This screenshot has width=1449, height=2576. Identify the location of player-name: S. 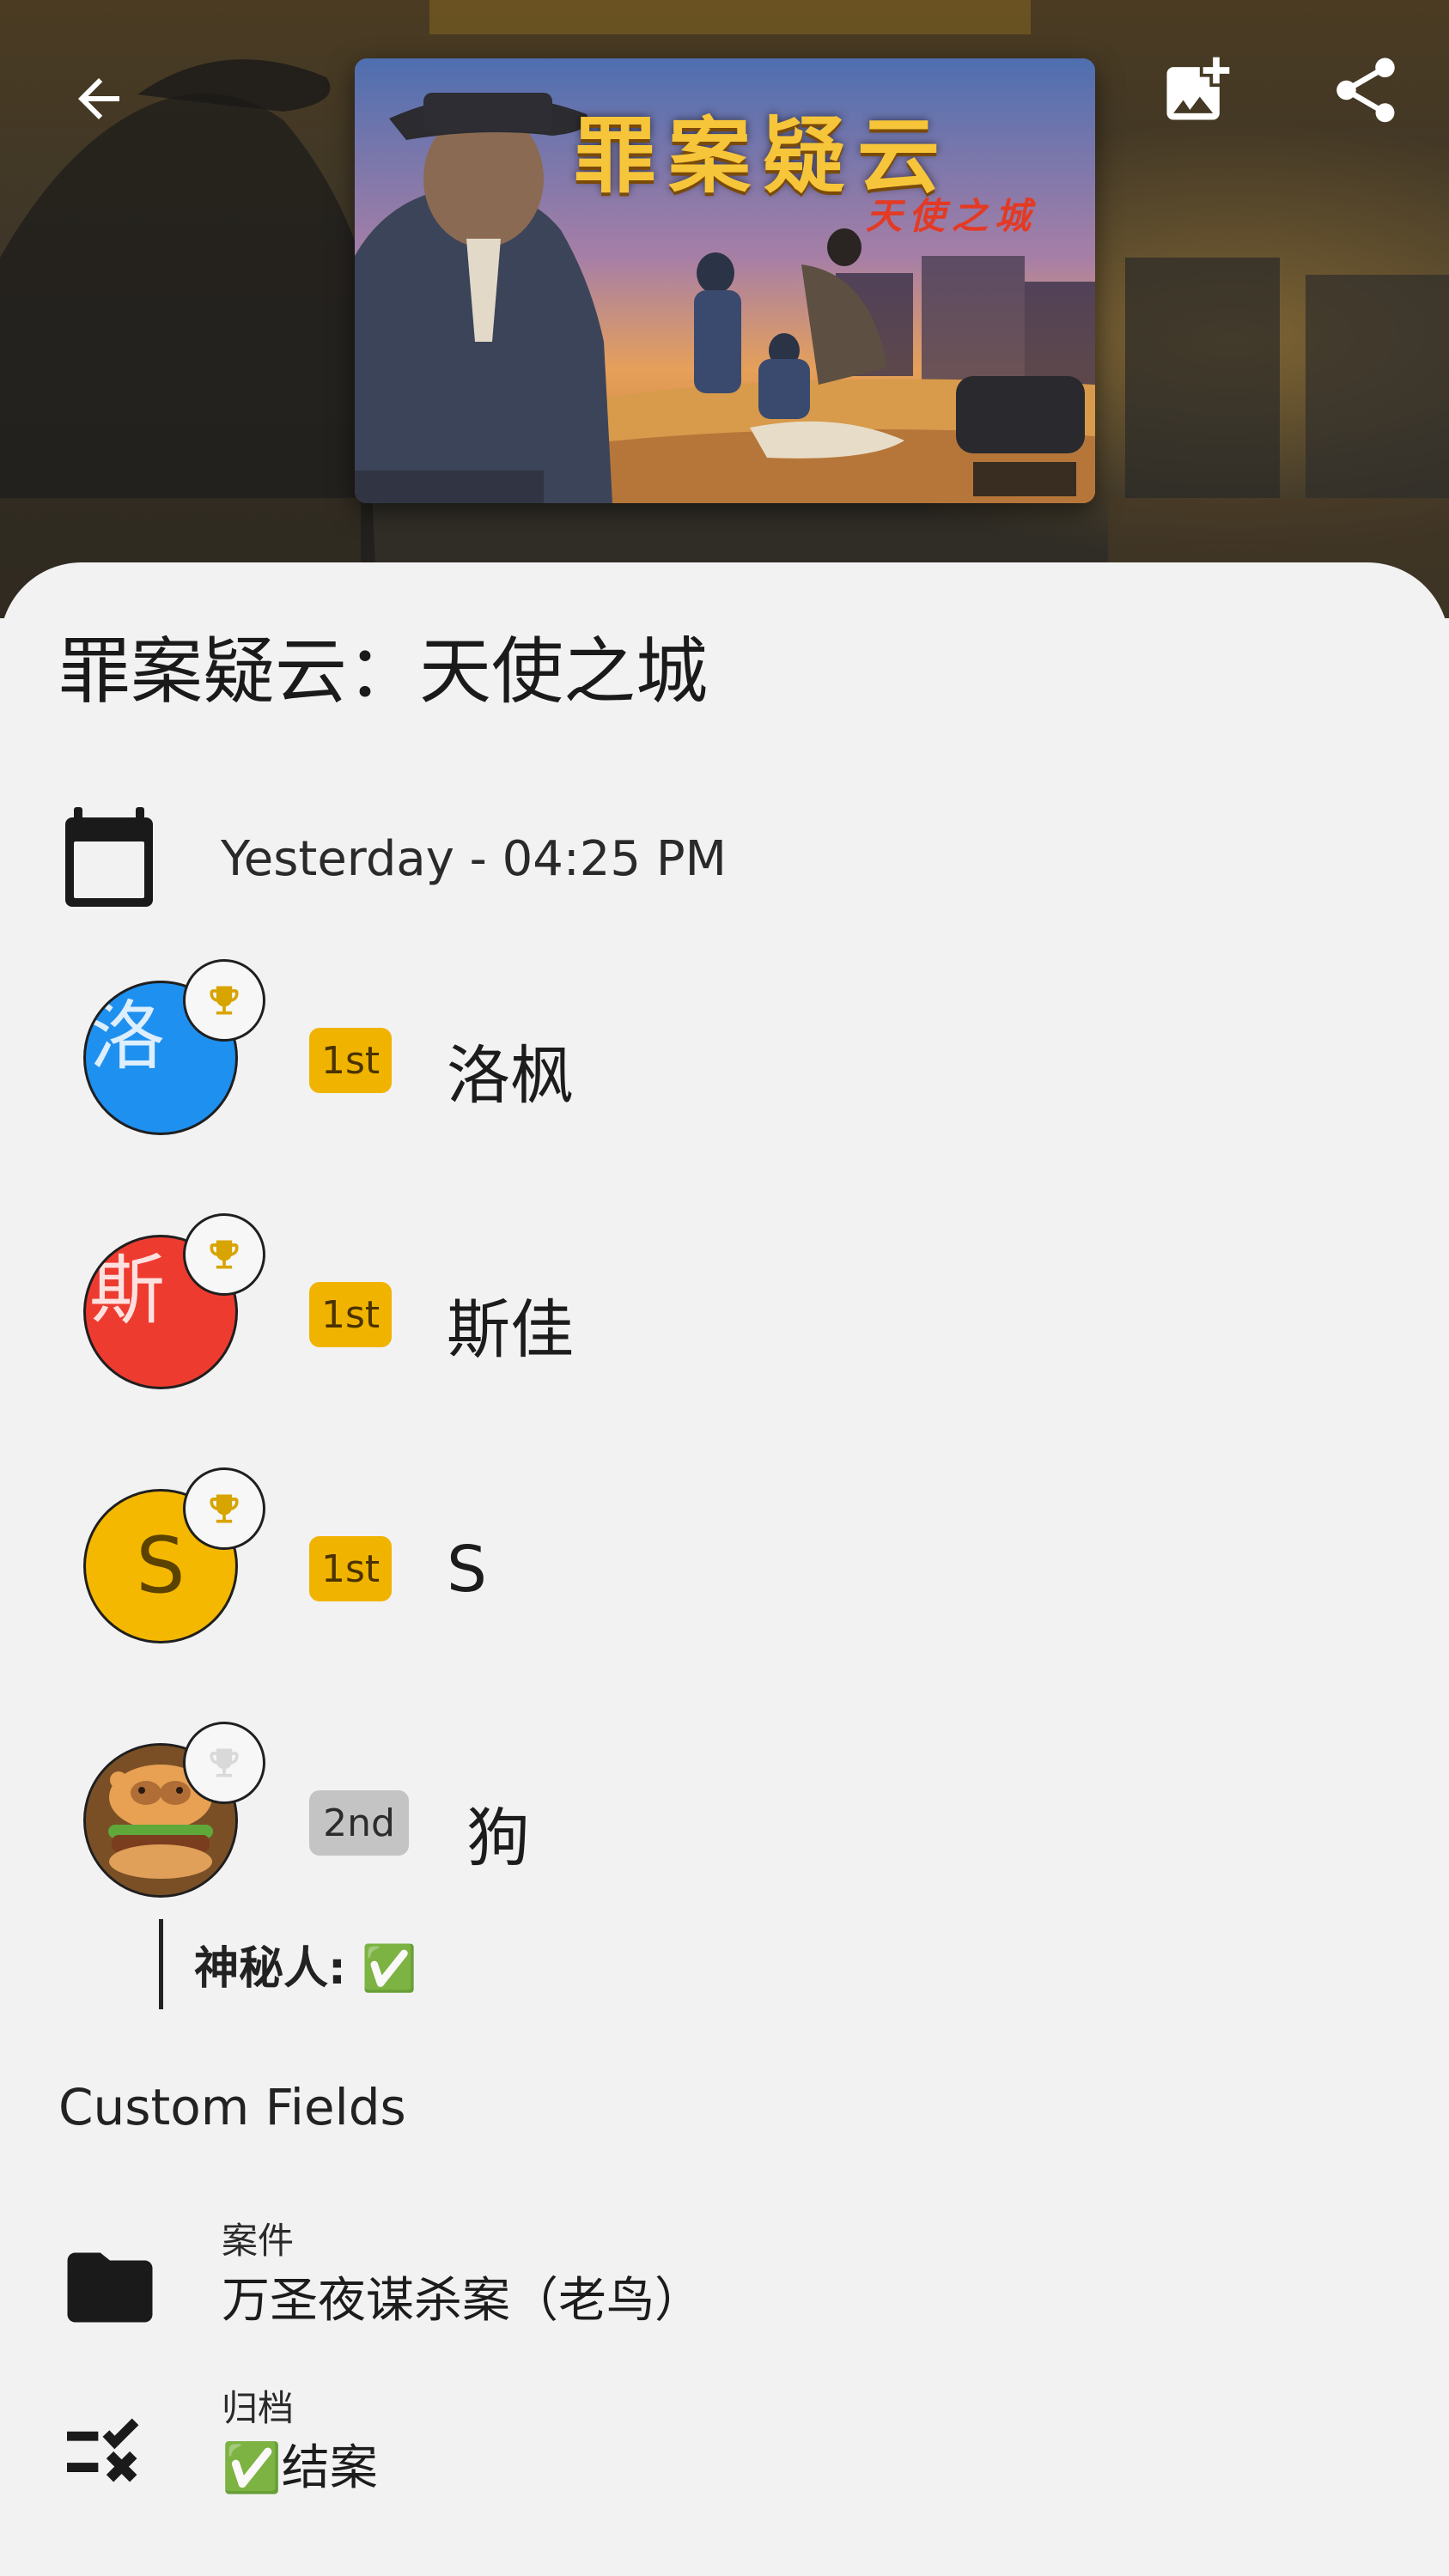
(467, 1570).